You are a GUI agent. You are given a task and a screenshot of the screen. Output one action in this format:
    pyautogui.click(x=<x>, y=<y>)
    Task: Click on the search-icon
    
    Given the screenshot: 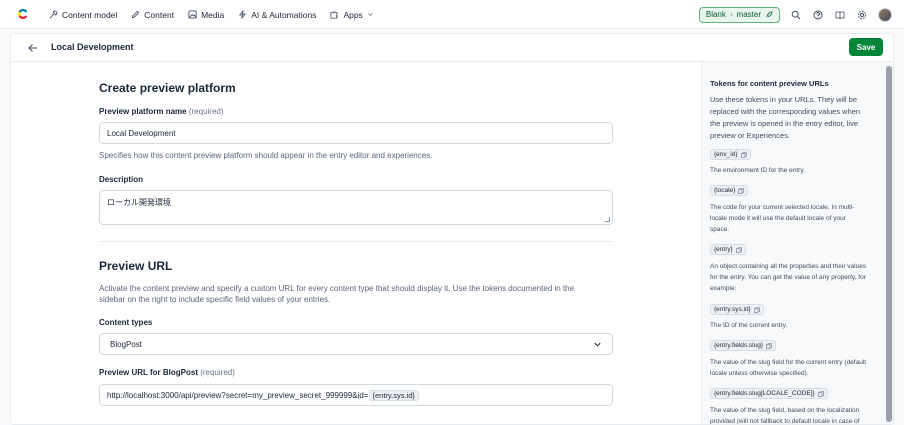 What is the action you would take?
    pyautogui.click(x=796, y=15)
    